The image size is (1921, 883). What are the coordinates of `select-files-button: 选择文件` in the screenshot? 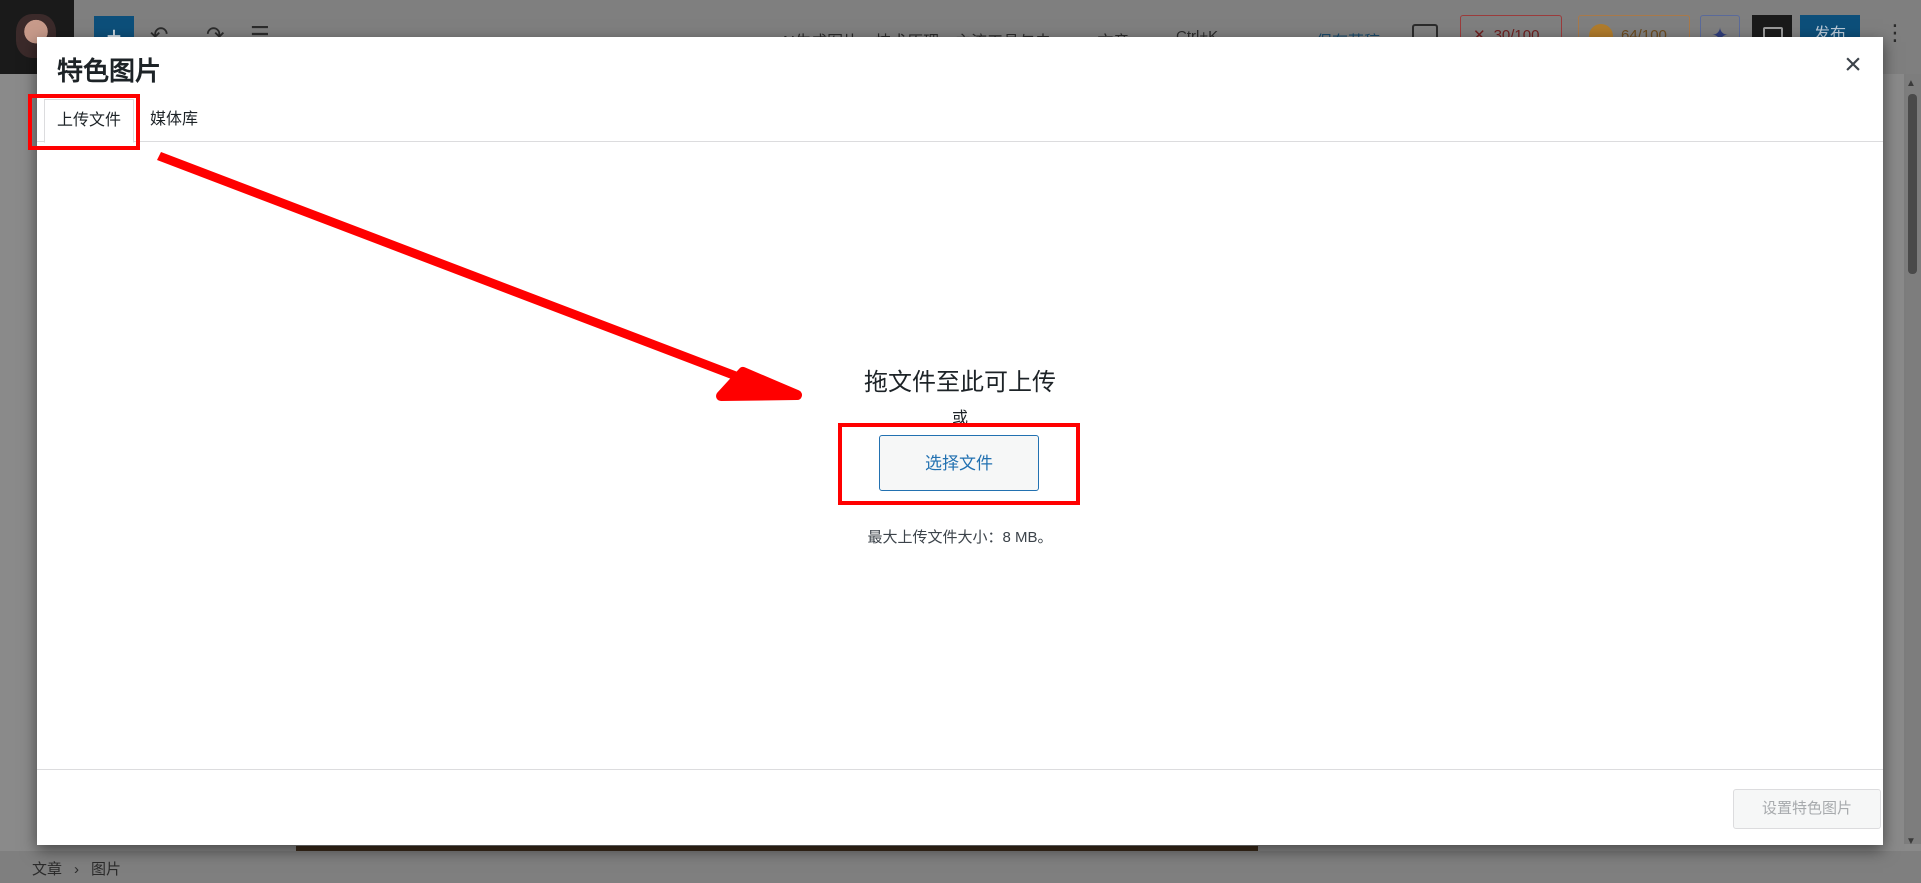 It's located at (959, 463).